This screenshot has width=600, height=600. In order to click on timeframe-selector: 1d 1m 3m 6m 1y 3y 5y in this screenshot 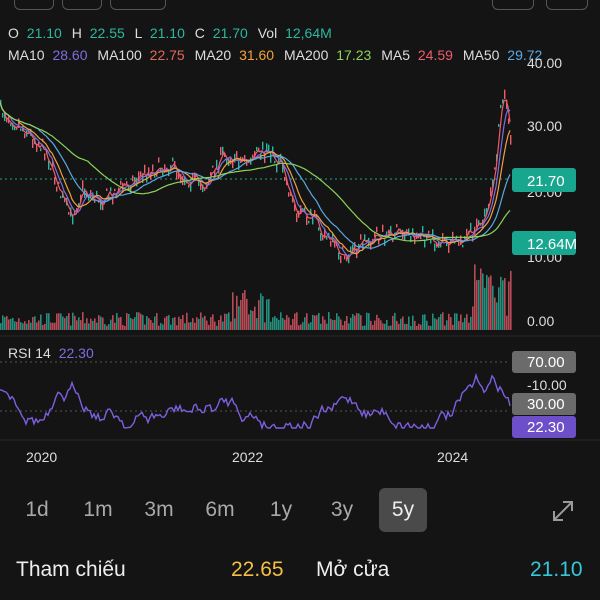, I will do `click(300, 510)`.